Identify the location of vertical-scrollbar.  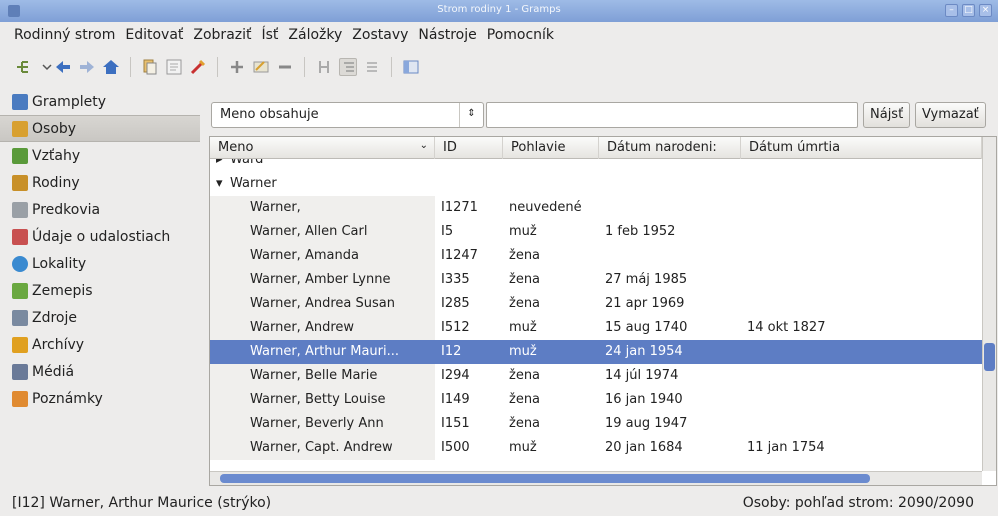
(989, 304).